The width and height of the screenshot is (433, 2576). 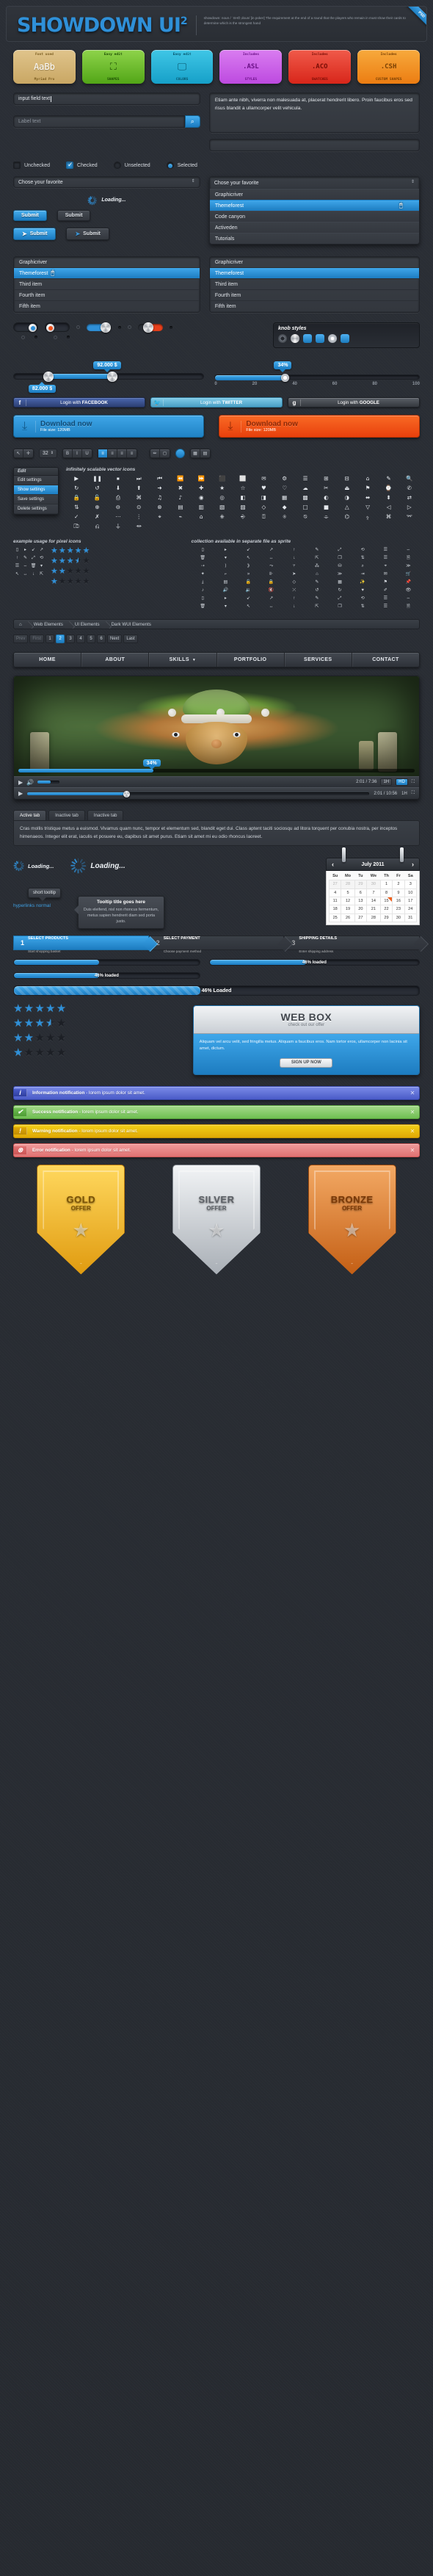 I want to click on calendar-day-7: 7, so click(x=374, y=892).